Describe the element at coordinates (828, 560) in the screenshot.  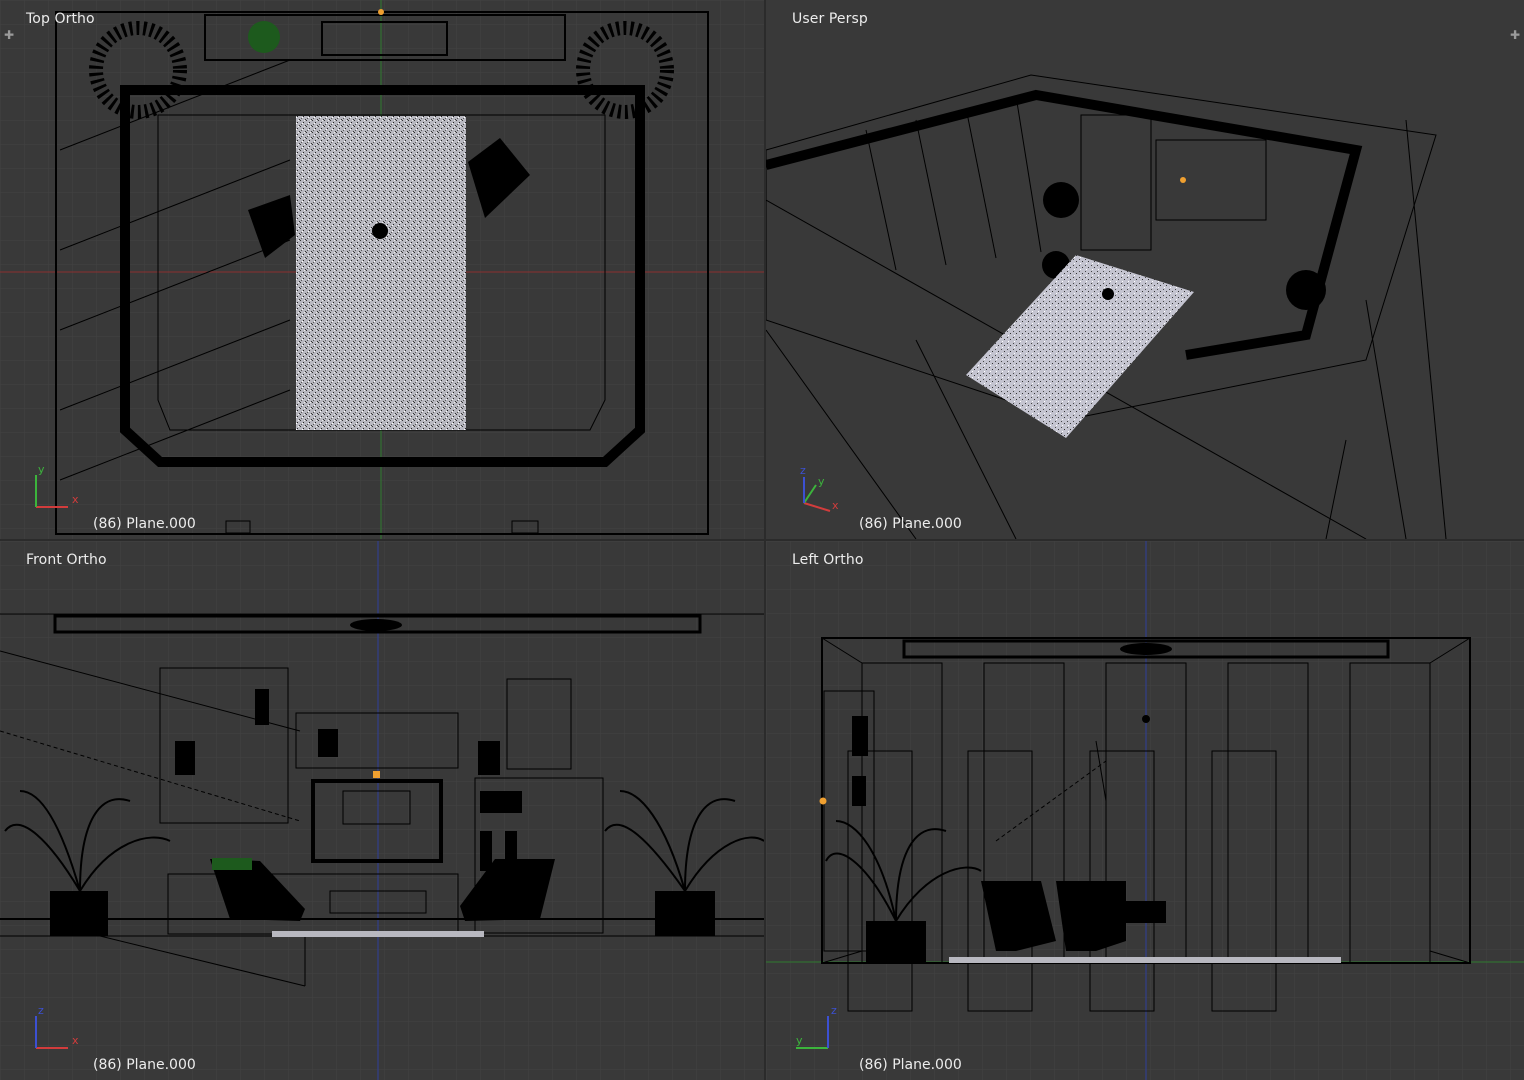
I see `viewport-label: Left Ortho` at that location.